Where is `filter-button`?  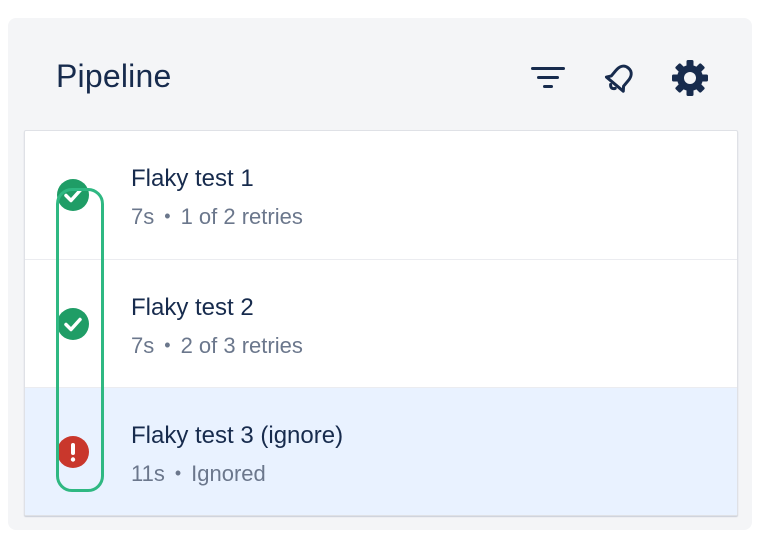
filter-button is located at coordinates (548, 78).